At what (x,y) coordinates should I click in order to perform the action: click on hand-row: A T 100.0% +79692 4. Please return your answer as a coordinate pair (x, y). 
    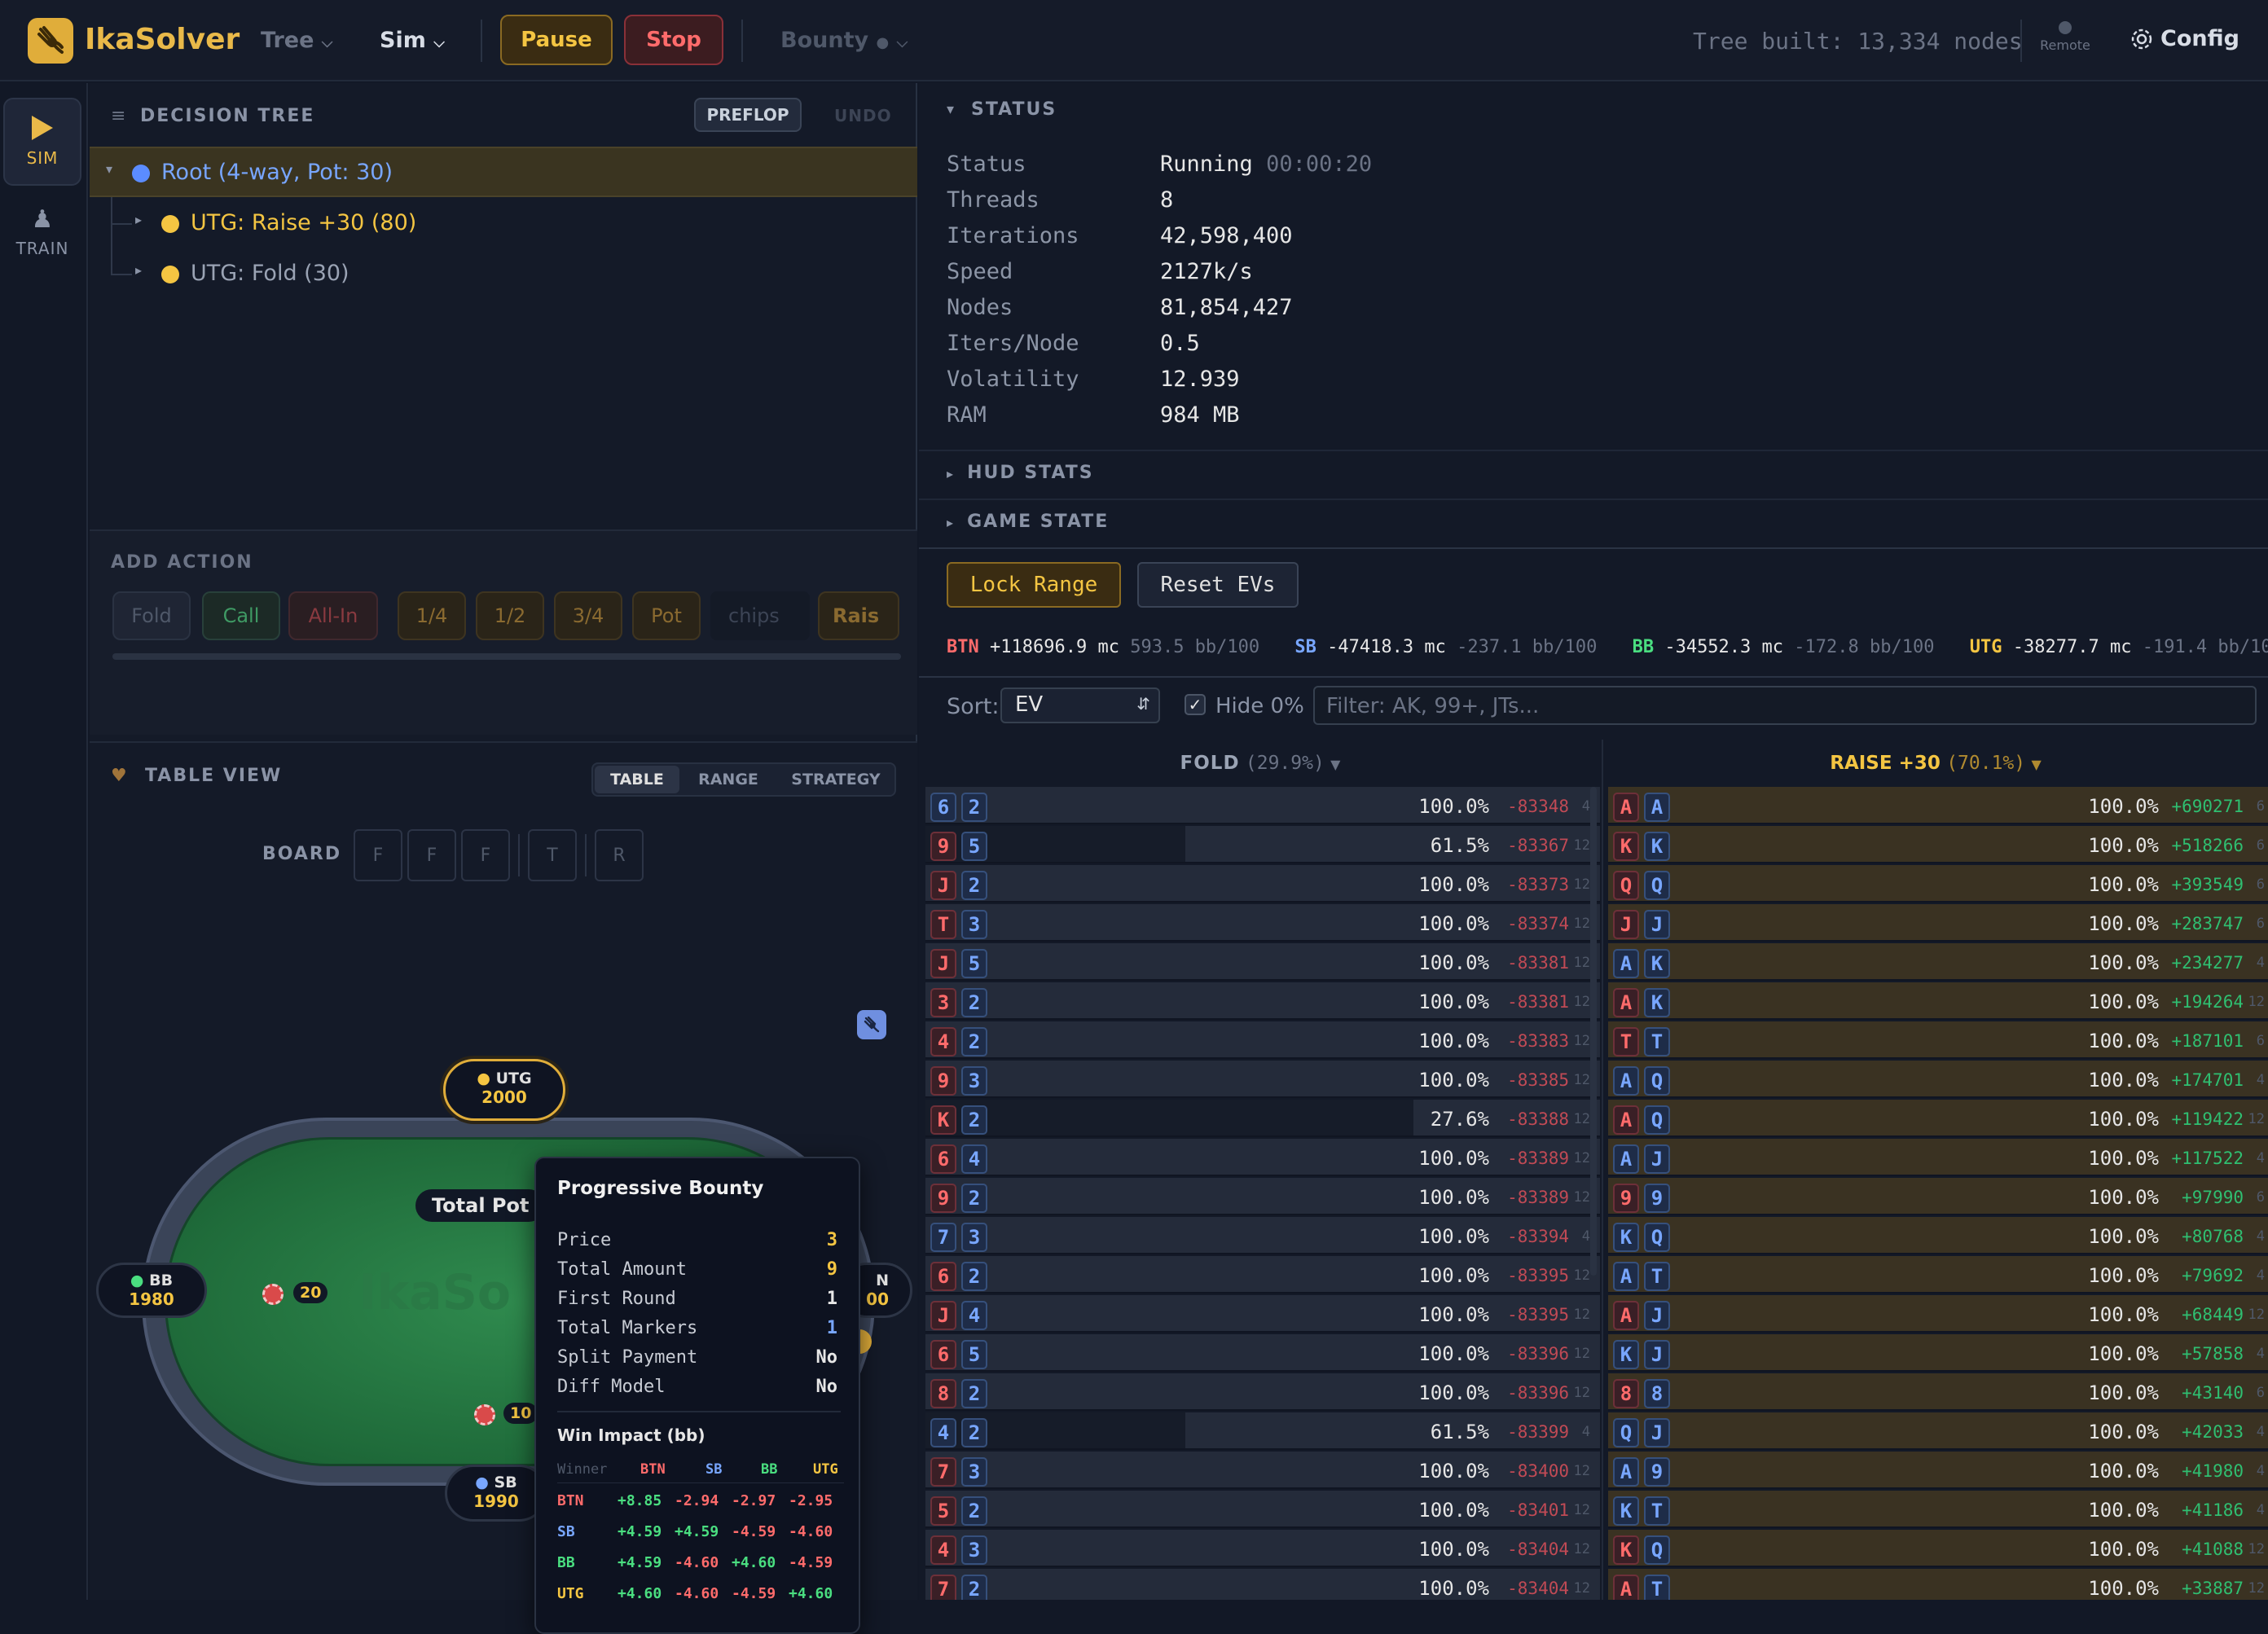
    Looking at the image, I should click on (1938, 1275).